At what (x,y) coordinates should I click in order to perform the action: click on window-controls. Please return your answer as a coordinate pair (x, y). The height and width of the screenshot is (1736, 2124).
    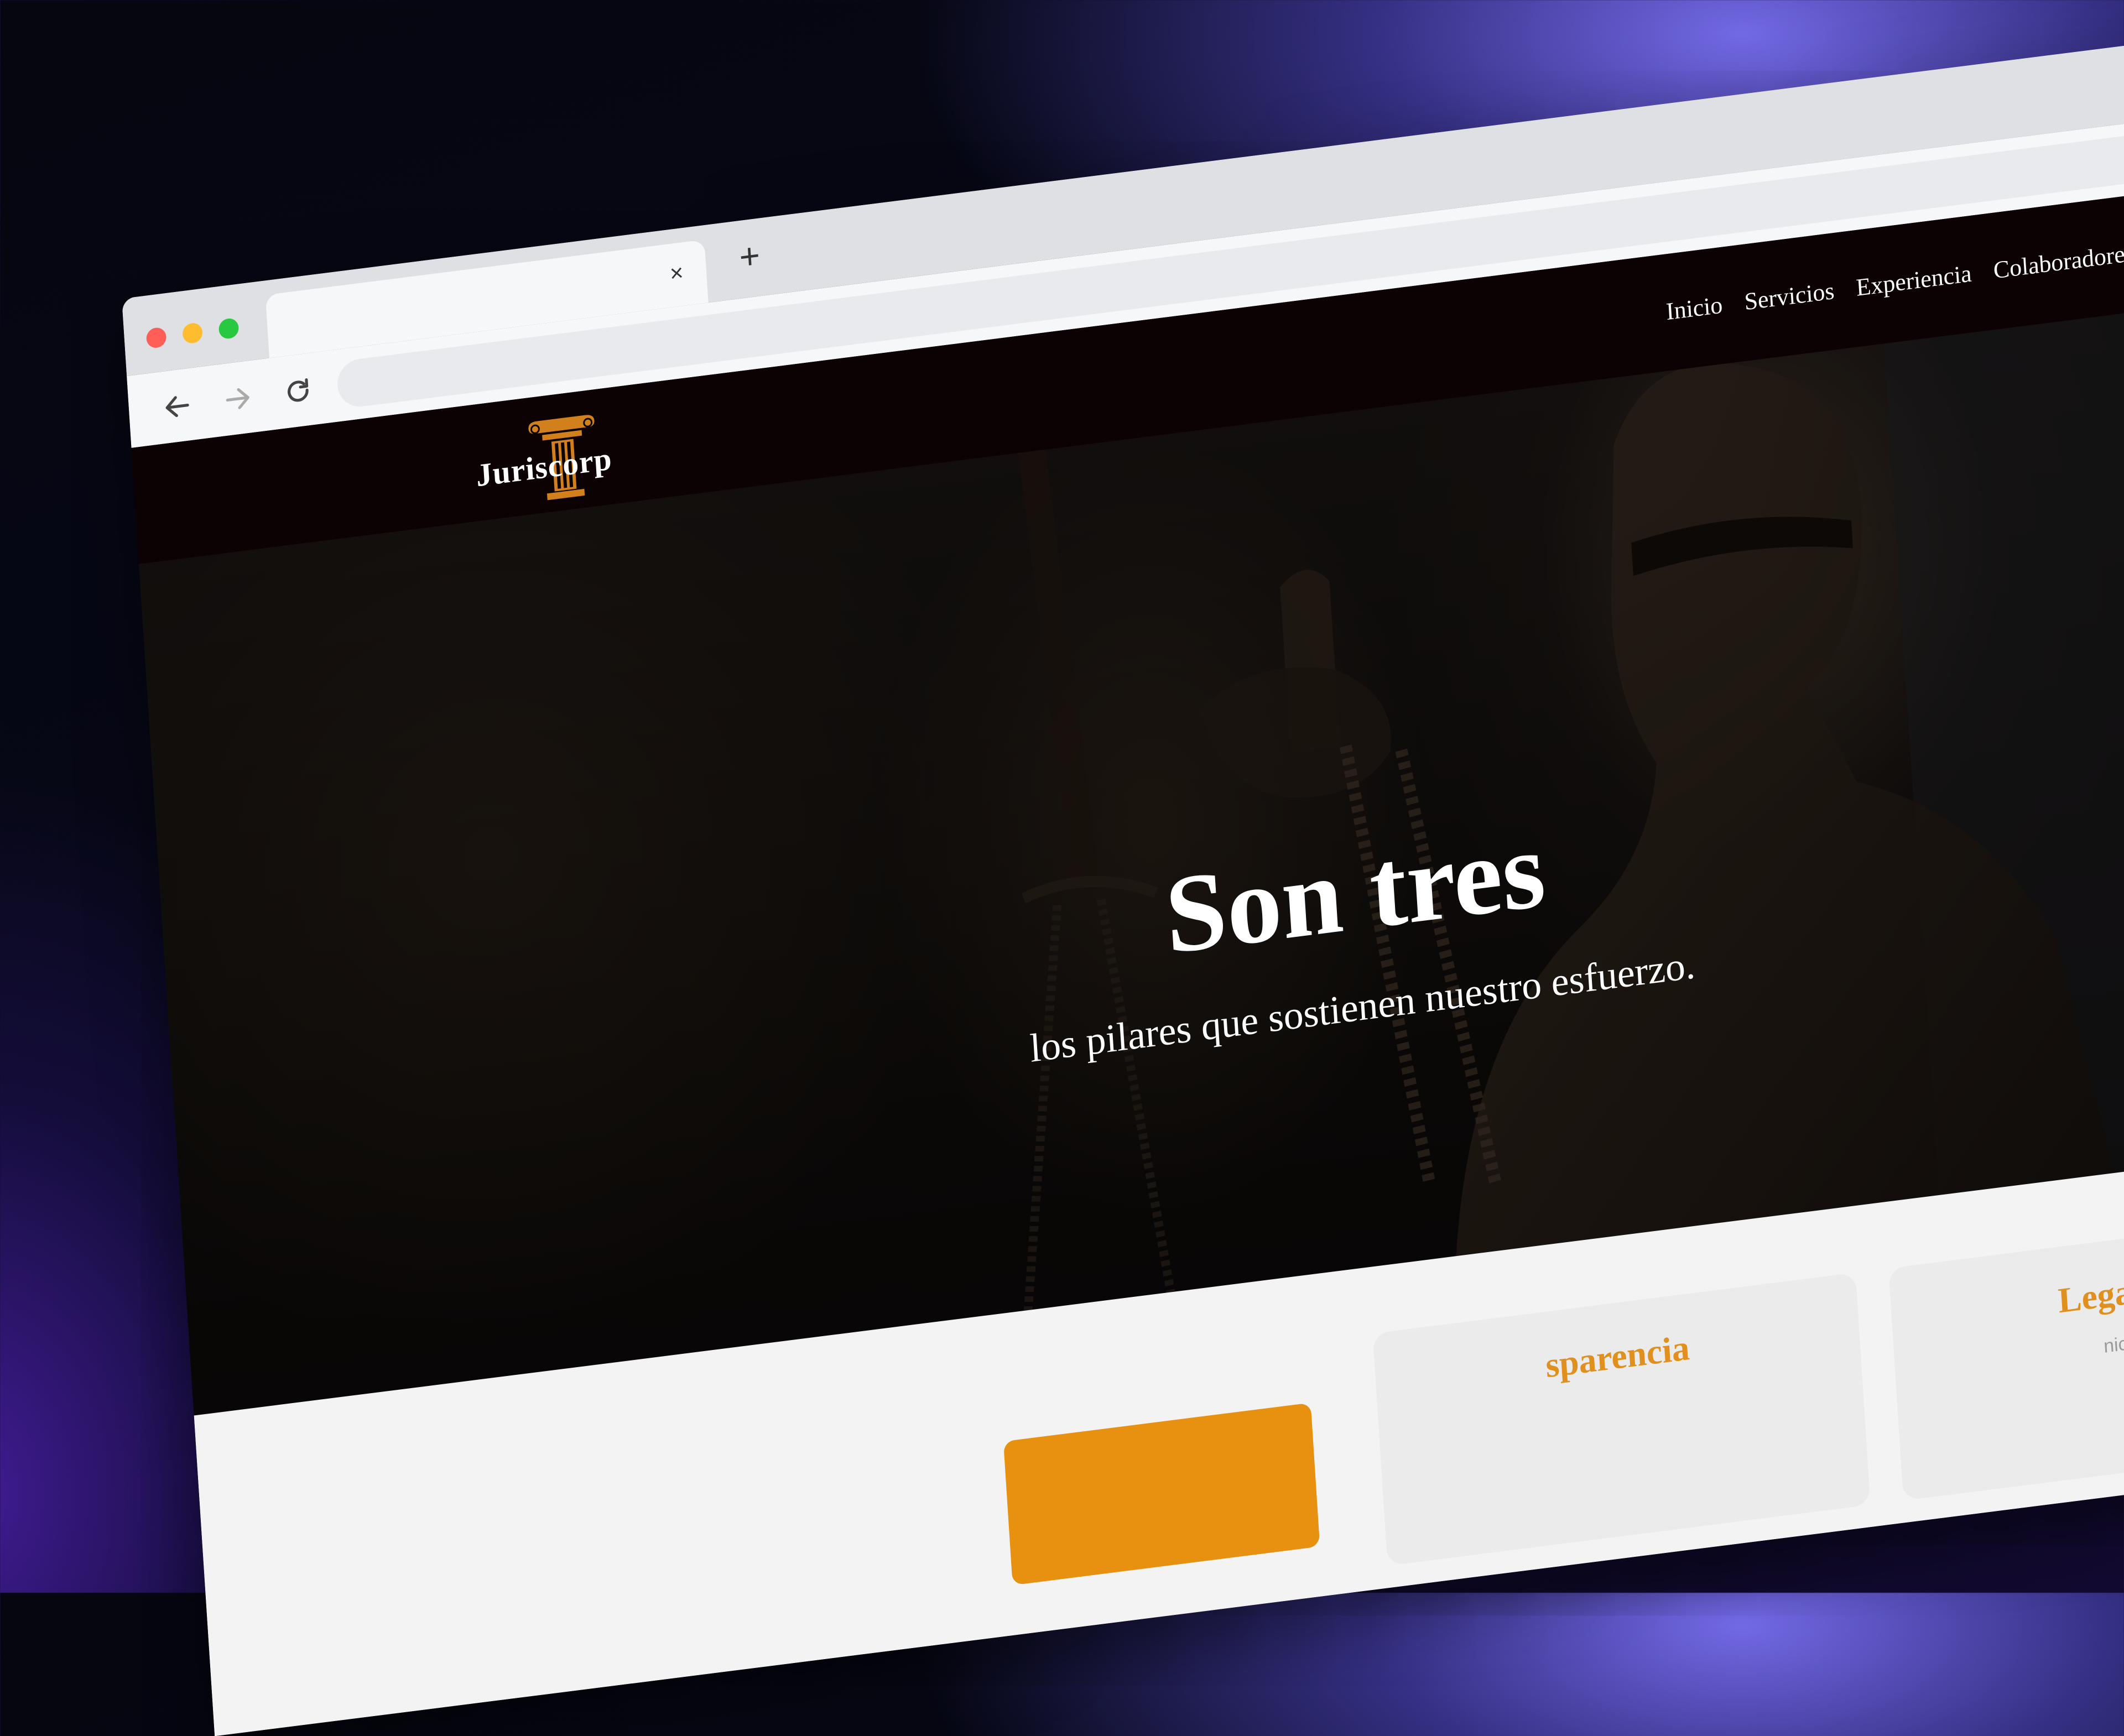
    Looking at the image, I should click on (192, 333).